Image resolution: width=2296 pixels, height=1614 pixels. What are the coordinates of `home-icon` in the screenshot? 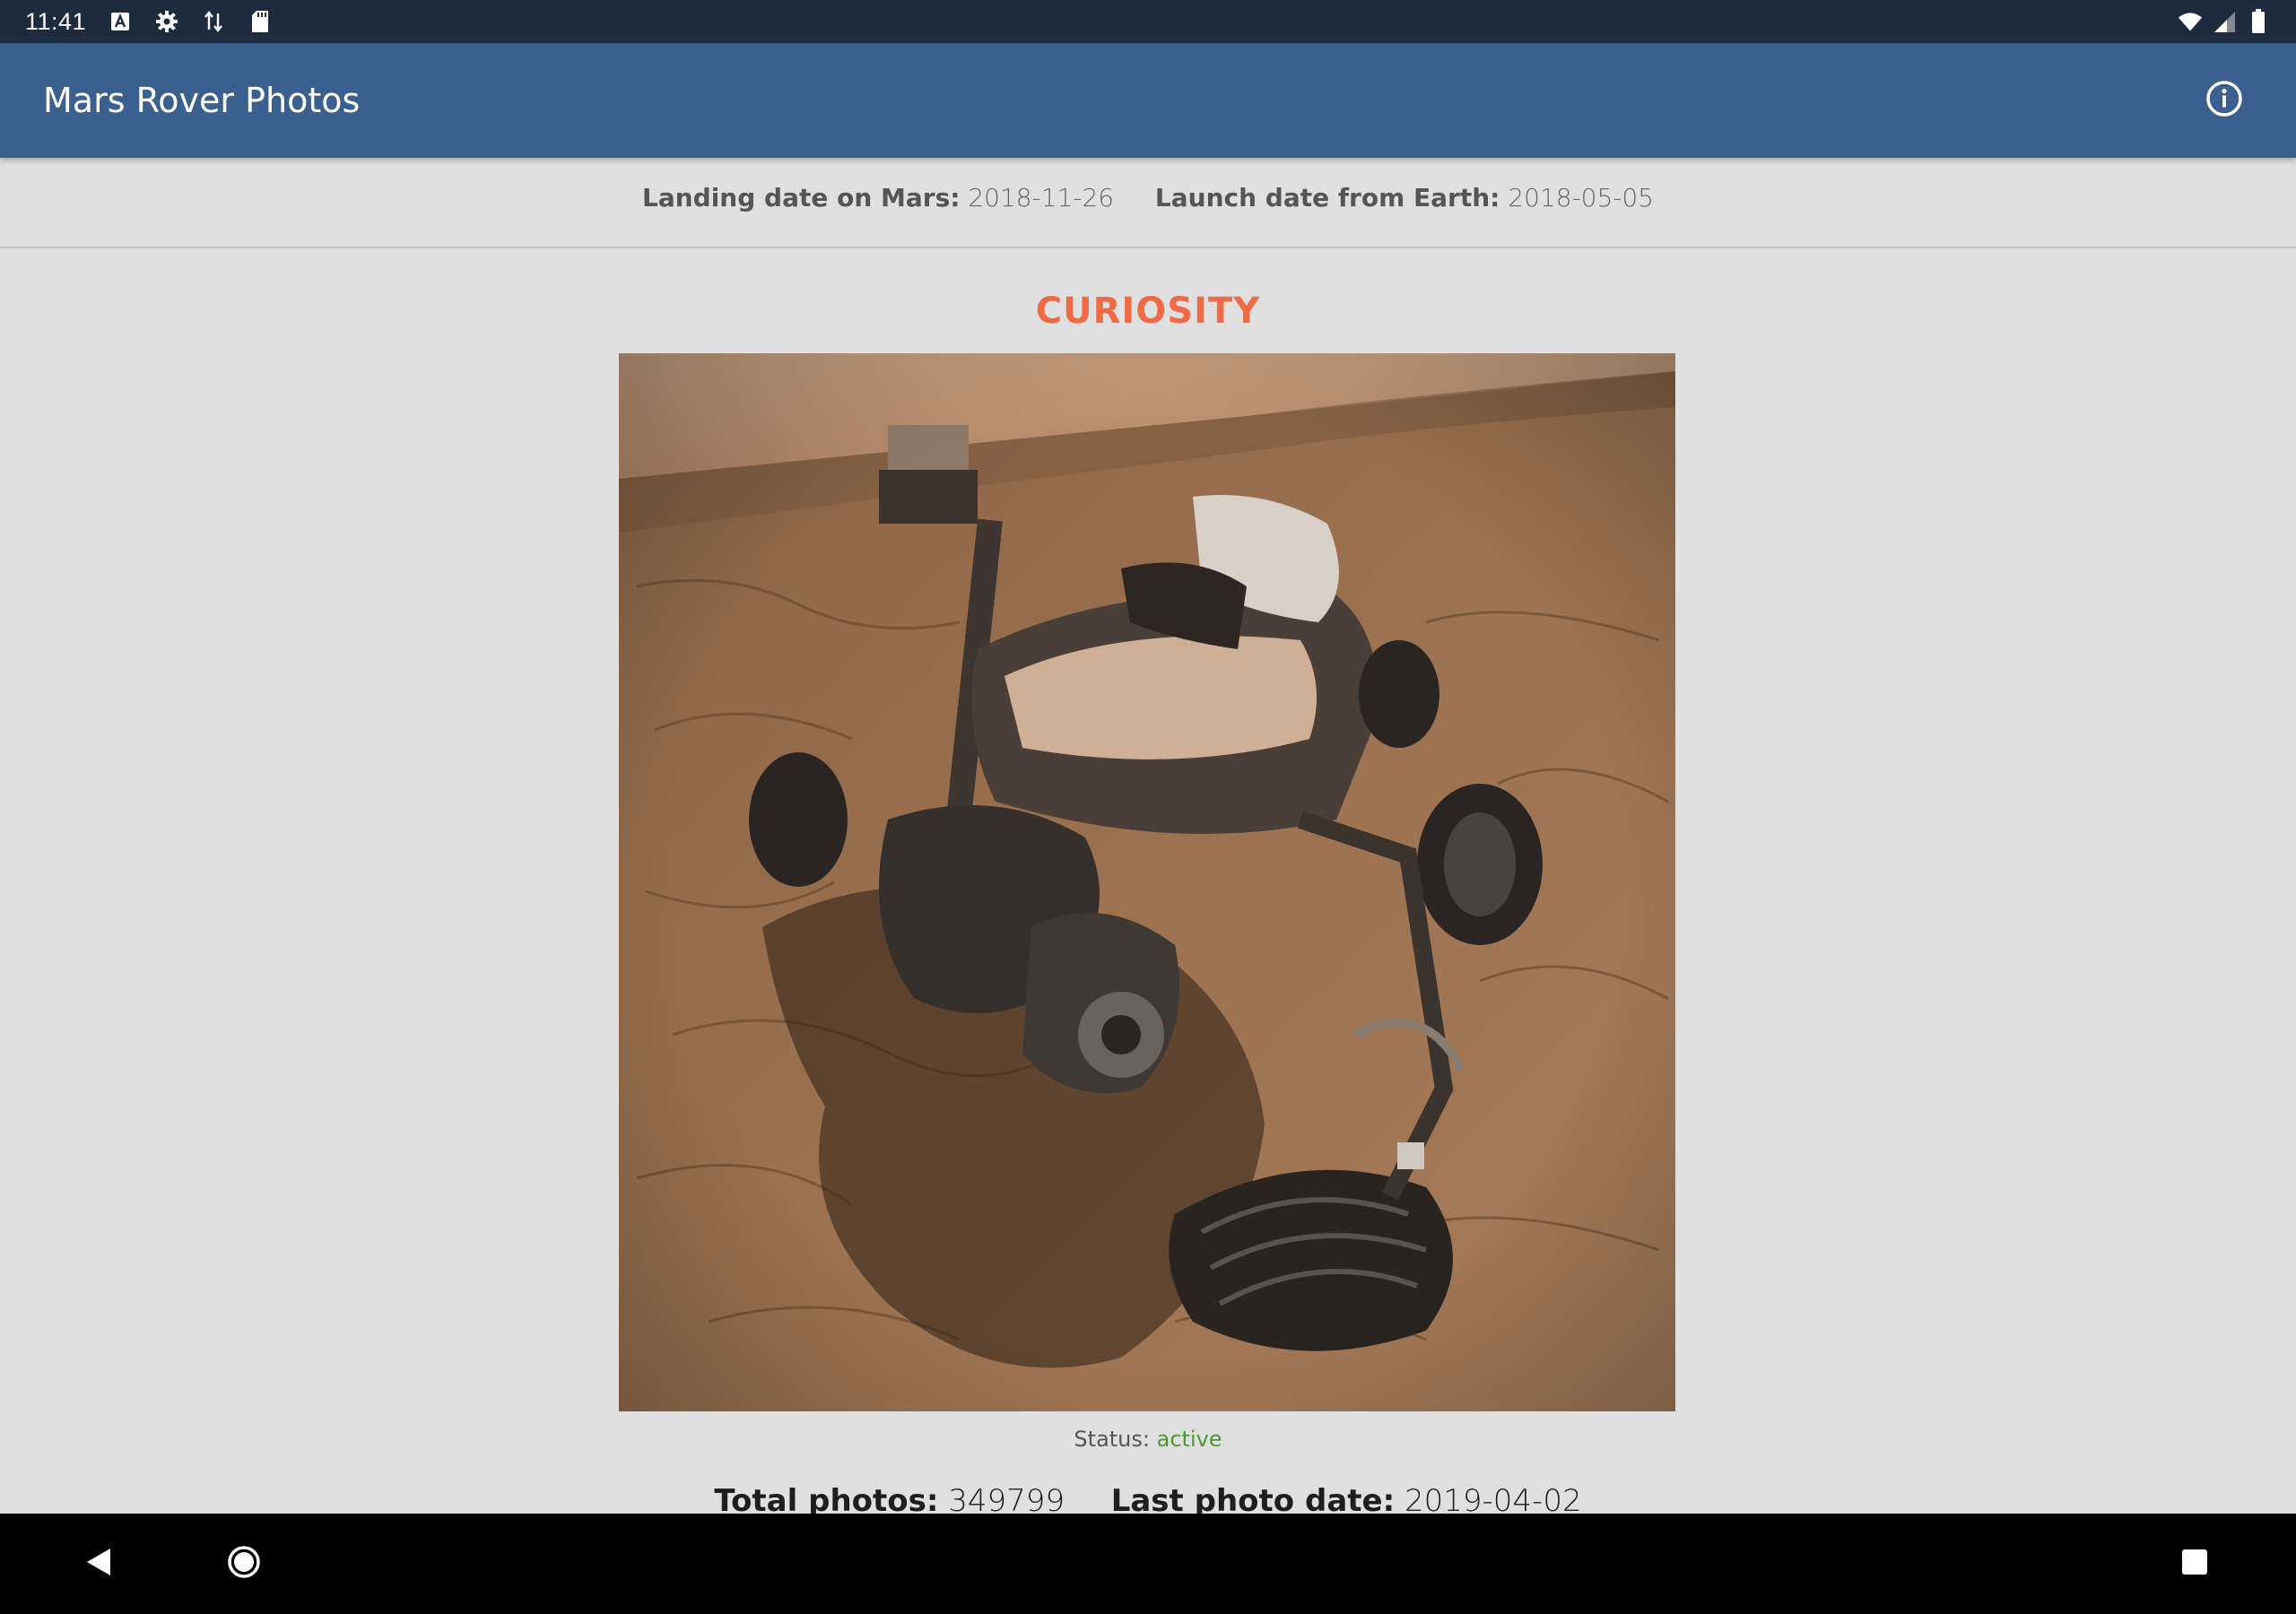 It's located at (244, 1564).